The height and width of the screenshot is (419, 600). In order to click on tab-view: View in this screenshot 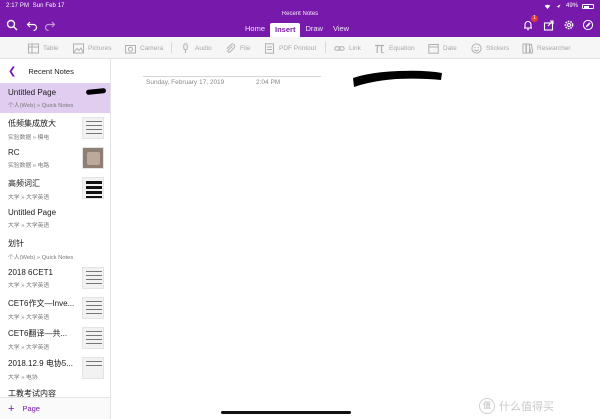, I will do `click(341, 30)`.